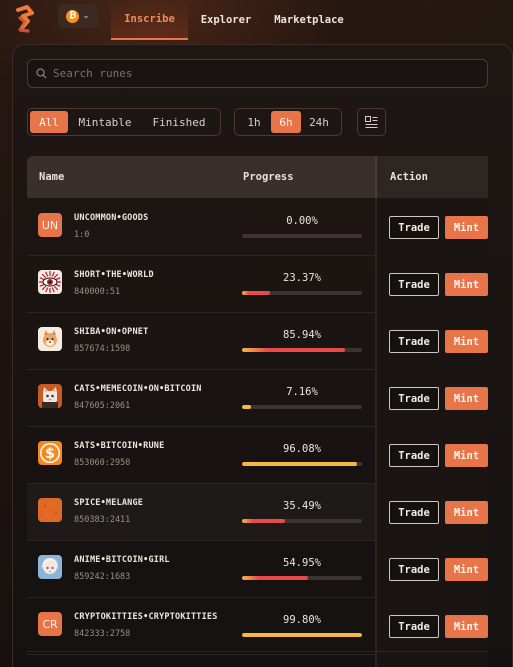 Image resolution: width=513 pixels, height=667 pixels. What do you see at coordinates (102, 577) in the screenshot?
I see `rune-id: 859242:1683` at bounding box center [102, 577].